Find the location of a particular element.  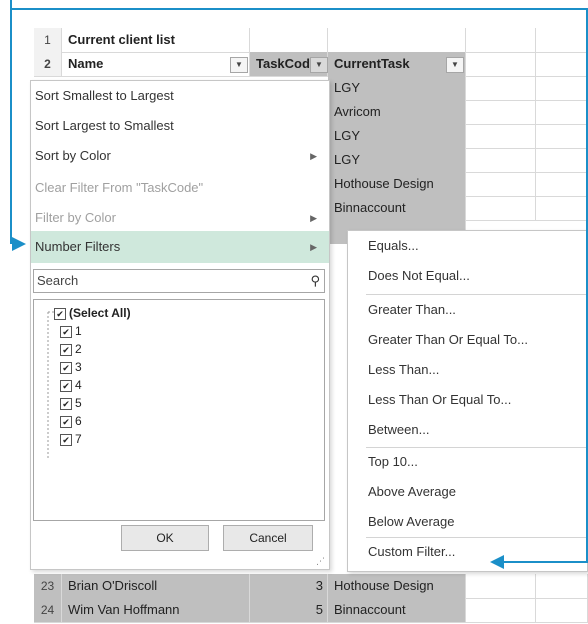

menu-item-sort-ascending: Sort Smallest to Largest is located at coordinates (180, 96).